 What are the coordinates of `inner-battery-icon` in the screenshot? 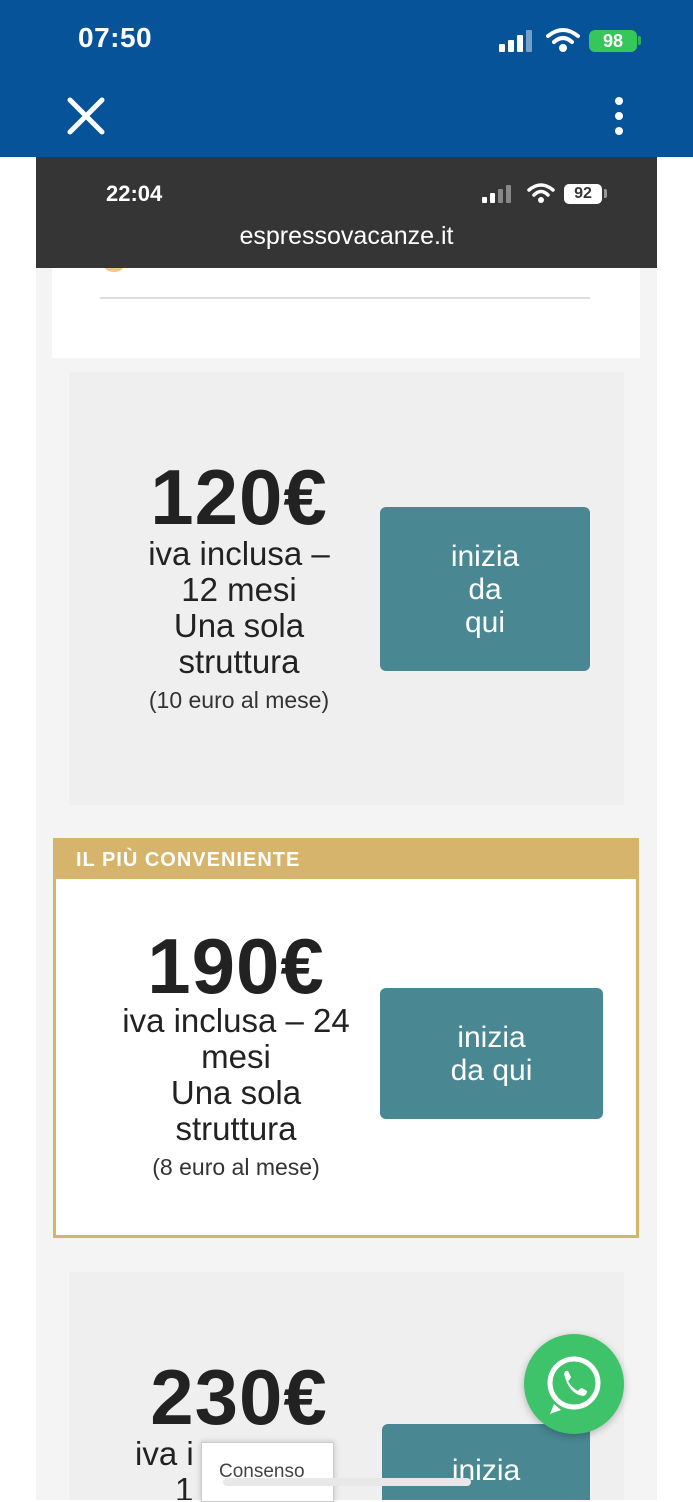 It's located at (605, 193).